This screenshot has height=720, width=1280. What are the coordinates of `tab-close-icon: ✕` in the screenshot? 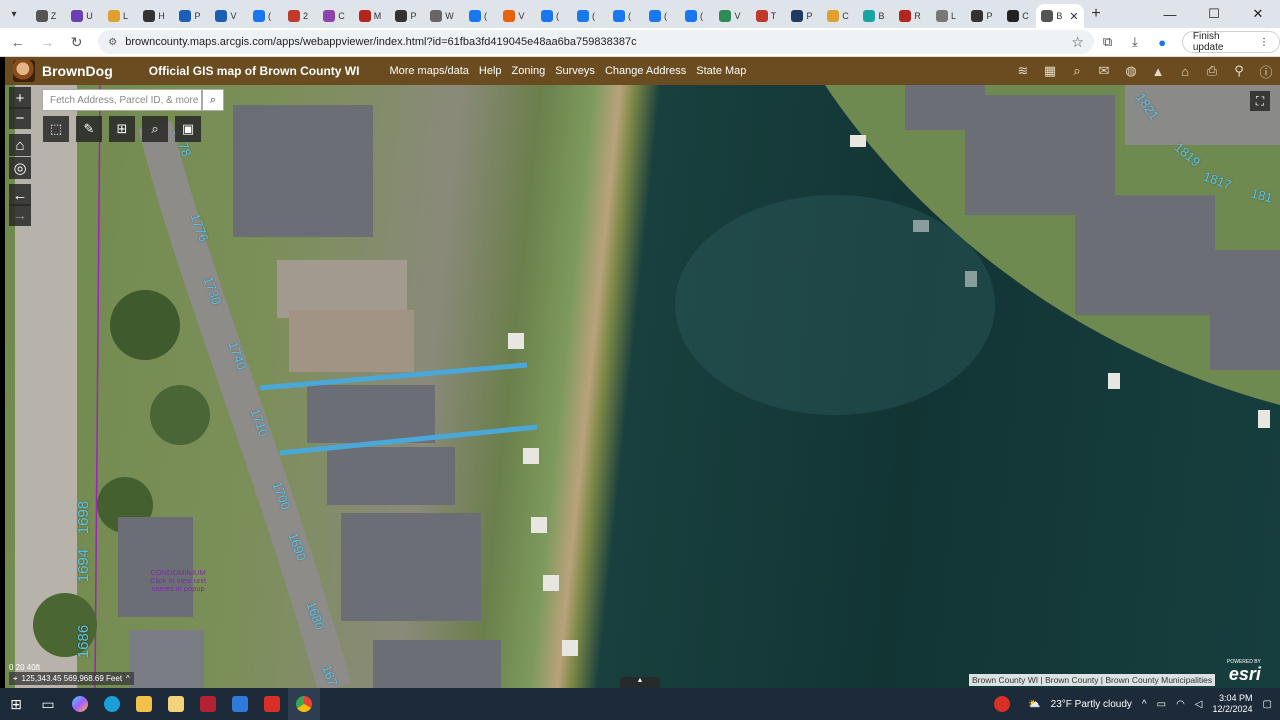 It's located at (1073, 16).